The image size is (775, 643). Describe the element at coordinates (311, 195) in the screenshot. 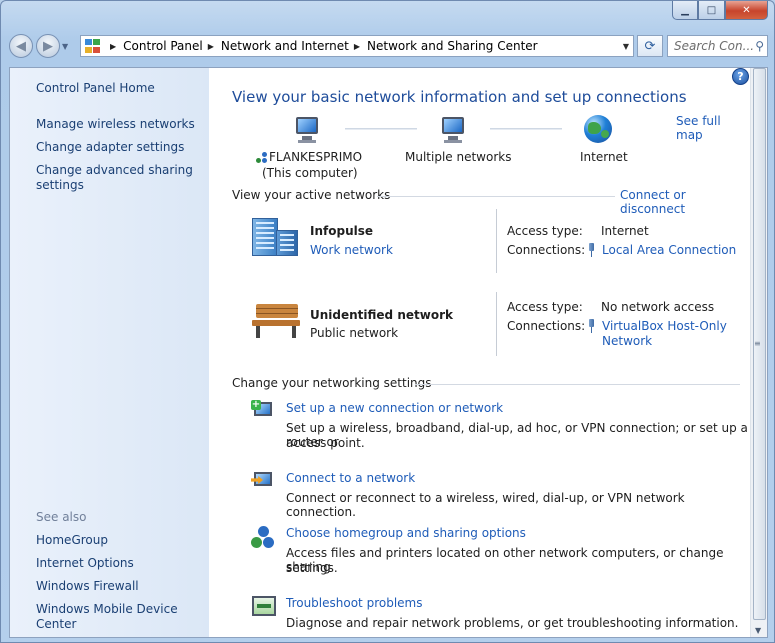

I see `active-networks-heading: View your active networks` at that location.